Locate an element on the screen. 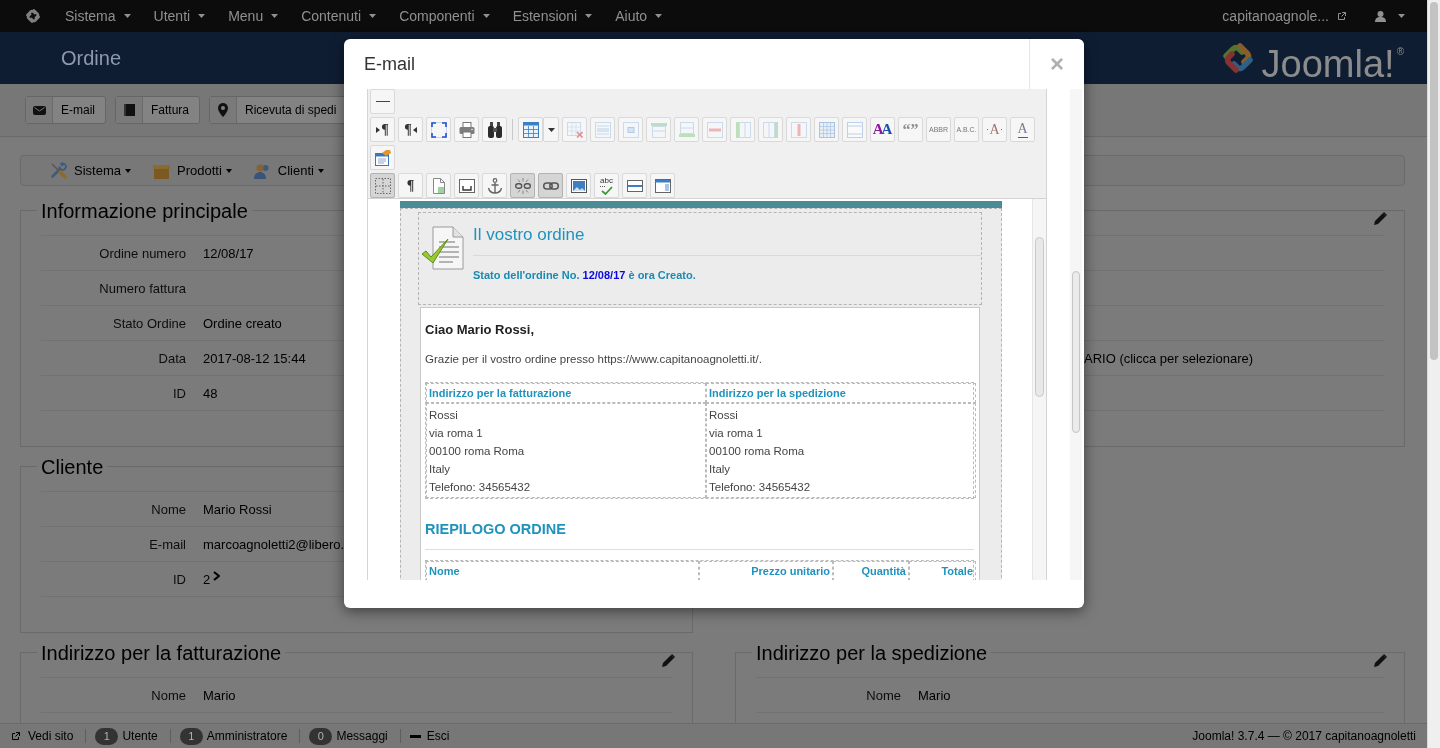 This screenshot has height=748, width=1440. greeting-text: Ciao Mario Rossi, is located at coordinates (480, 330).